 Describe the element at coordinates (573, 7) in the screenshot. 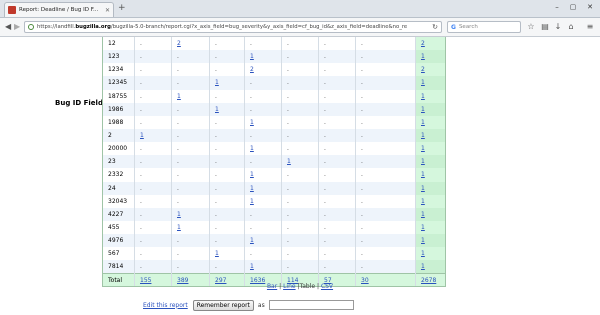

I see `maximize-button: ▢` at that location.